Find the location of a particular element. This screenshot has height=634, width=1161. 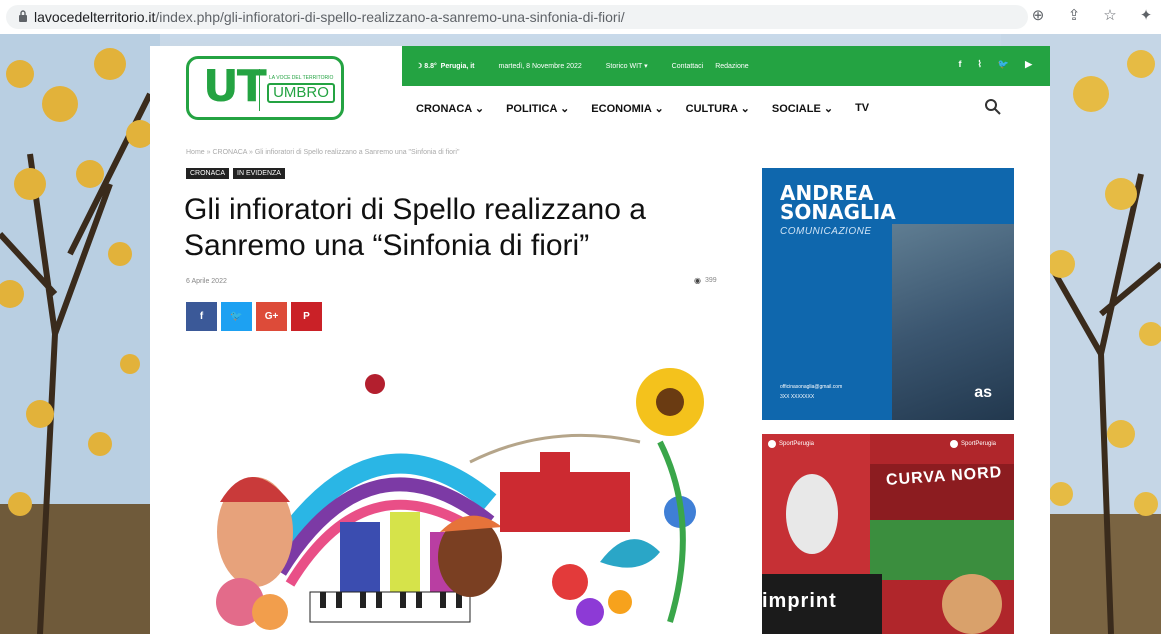

ad-instagram-handle-1: SportPerugia is located at coordinates (791, 444).